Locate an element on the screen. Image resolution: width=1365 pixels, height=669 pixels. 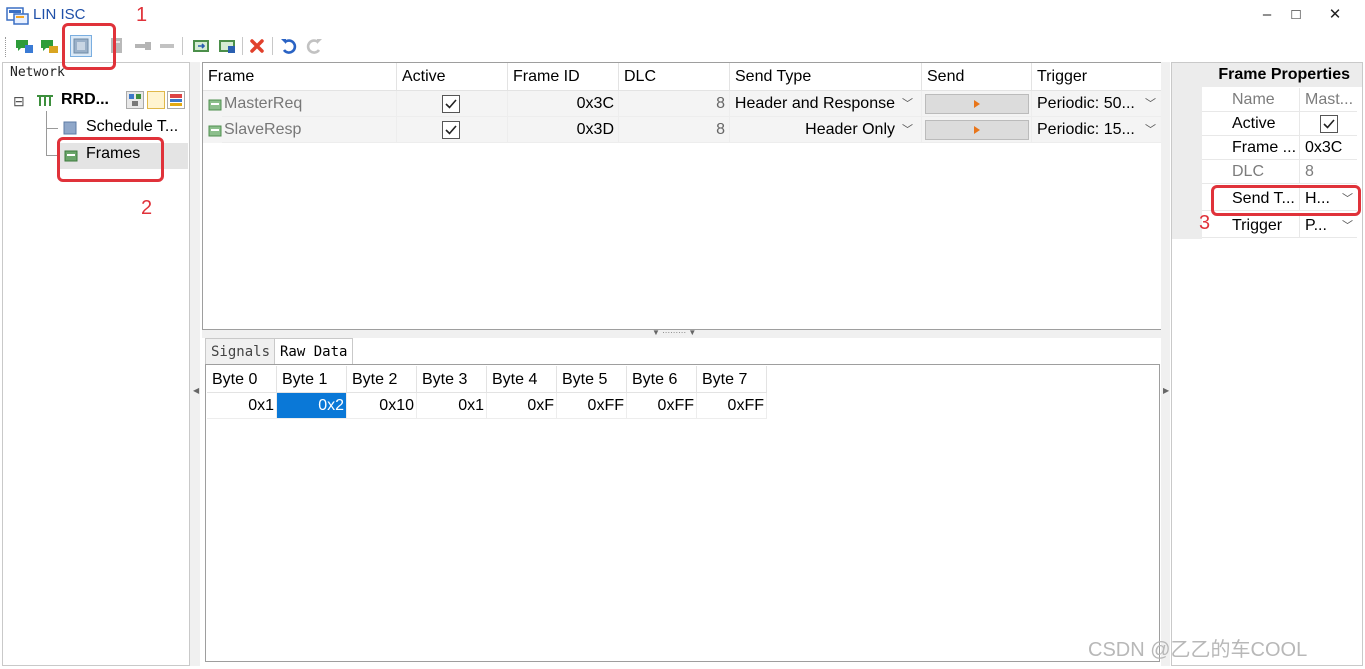
send-type-cell: Header Only ﹀ is located at coordinates (826, 130).